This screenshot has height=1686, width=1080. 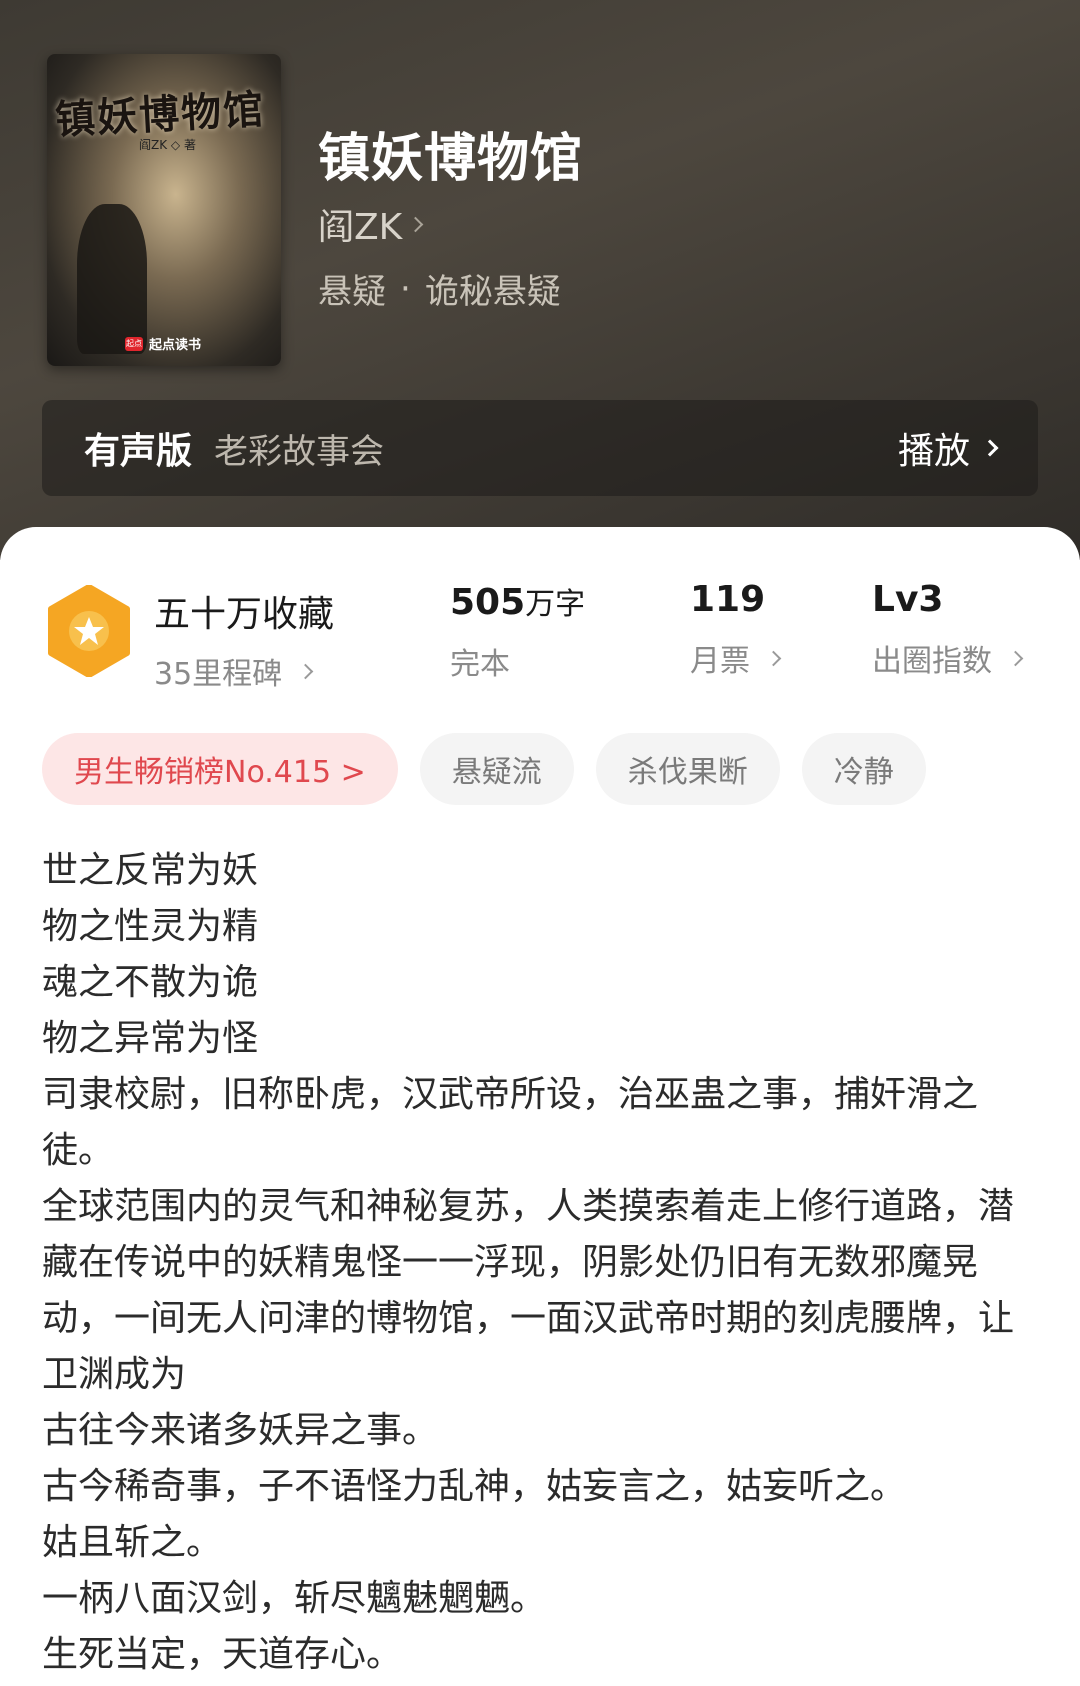 What do you see at coordinates (132, 1542) in the screenshot?
I see `synopsis-line: 姑且斩之。` at bounding box center [132, 1542].